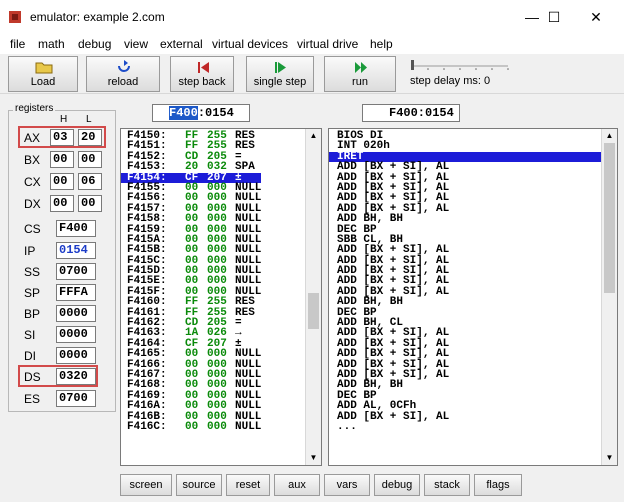 The height and width of the screenshot is (502, 624). I want to click on memory-row: F4153: 20 032 SPA, so click(191, 166).